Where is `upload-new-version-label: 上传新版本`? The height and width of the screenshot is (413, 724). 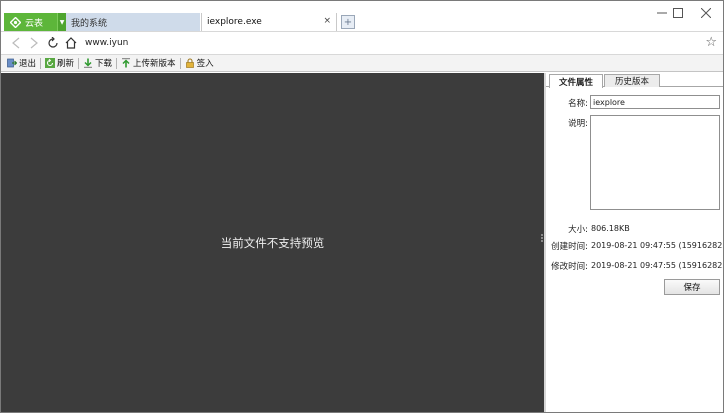 upload-new-version-label: 上传新版本 is located at coordinates (154, 64).